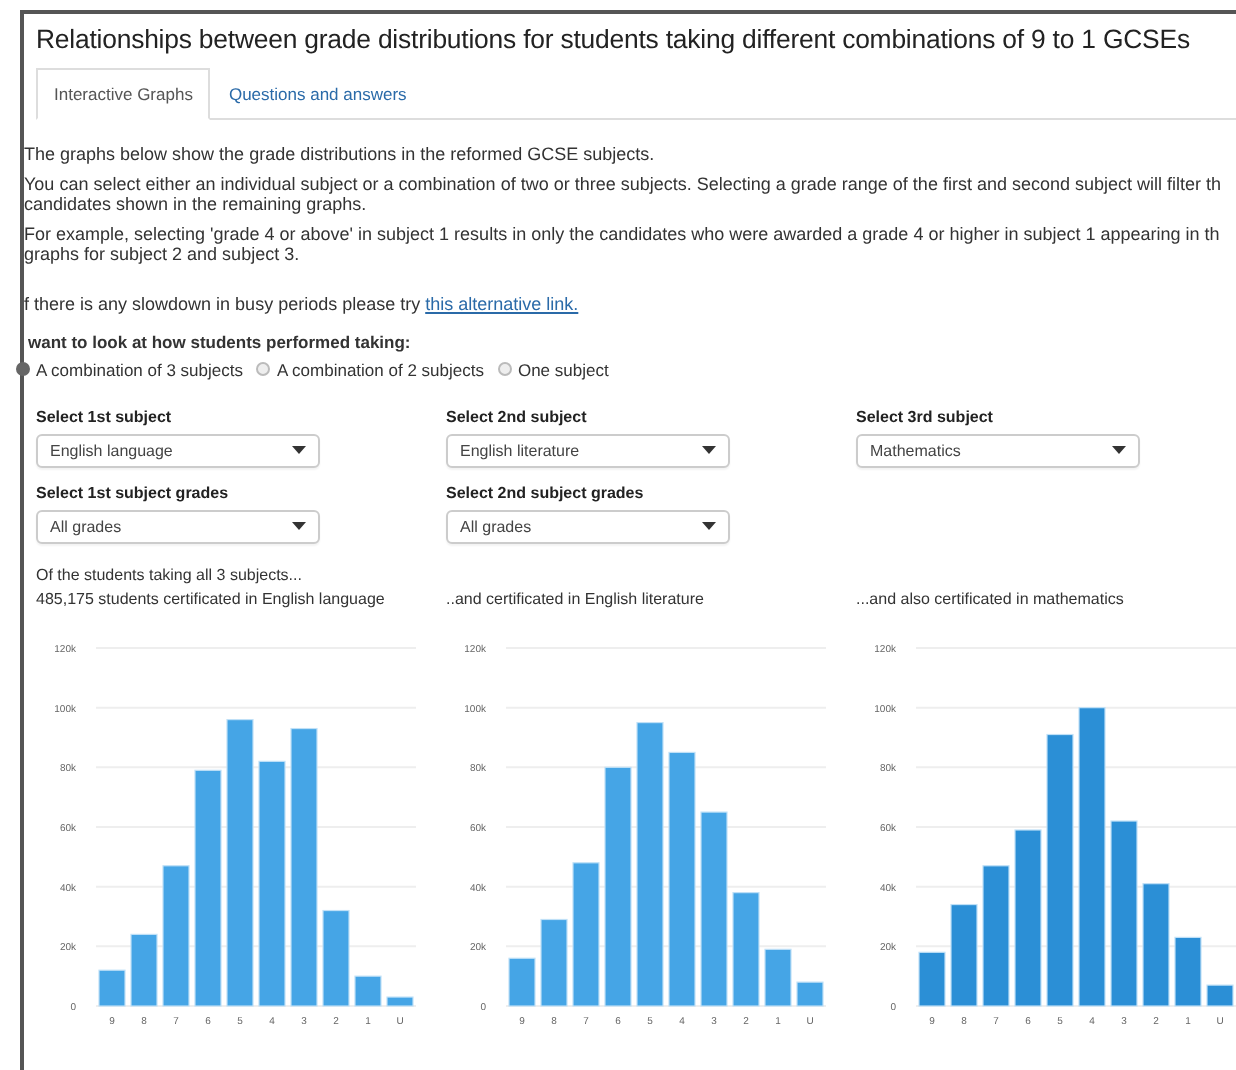 This screenshot has height=1070, width=1236. What do you see at coordinates (563, 369) in the screenshot?
I see `option-label: One subject` at bounding box center [563, 369].